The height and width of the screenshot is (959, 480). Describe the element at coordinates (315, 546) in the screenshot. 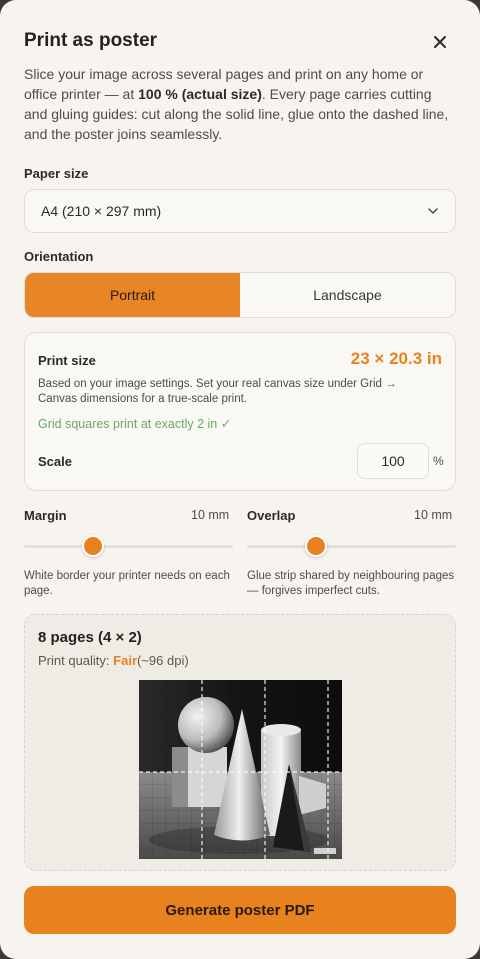

I see `overlap-slider-thumb` at that location.